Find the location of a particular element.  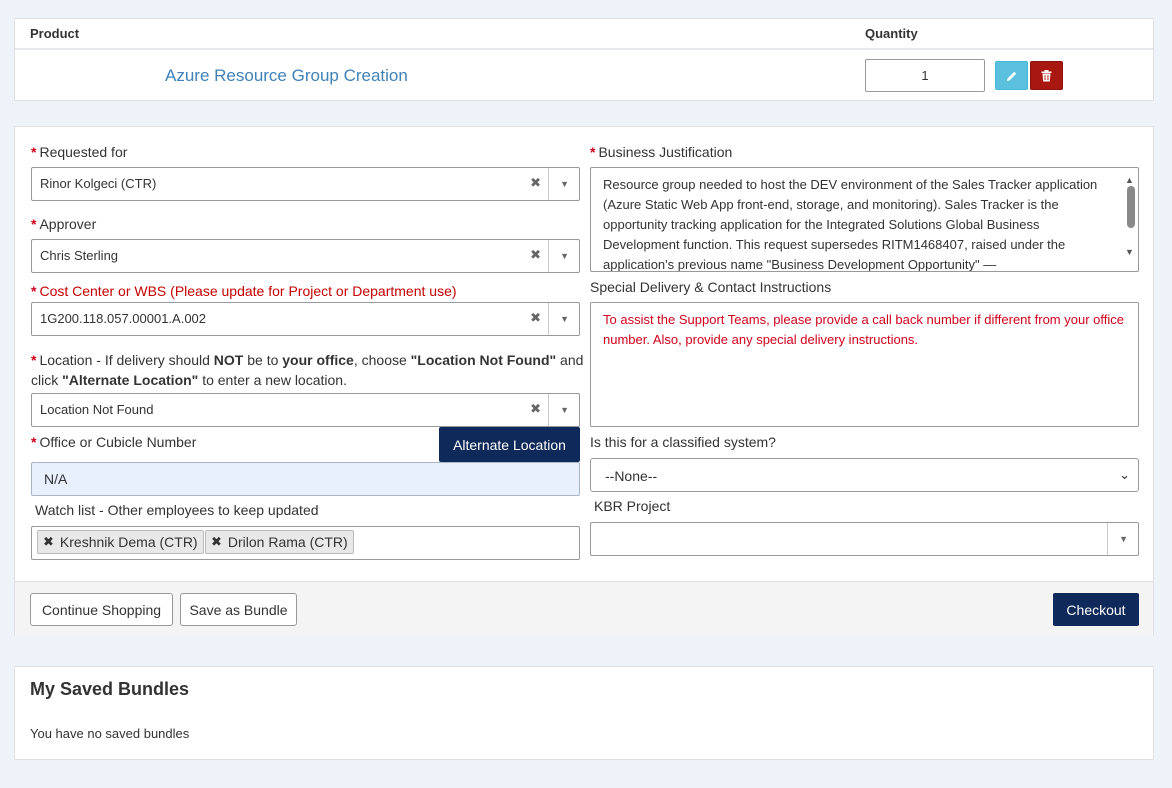

approver-value: Chris Sterling is located at coordinates (79, 255).